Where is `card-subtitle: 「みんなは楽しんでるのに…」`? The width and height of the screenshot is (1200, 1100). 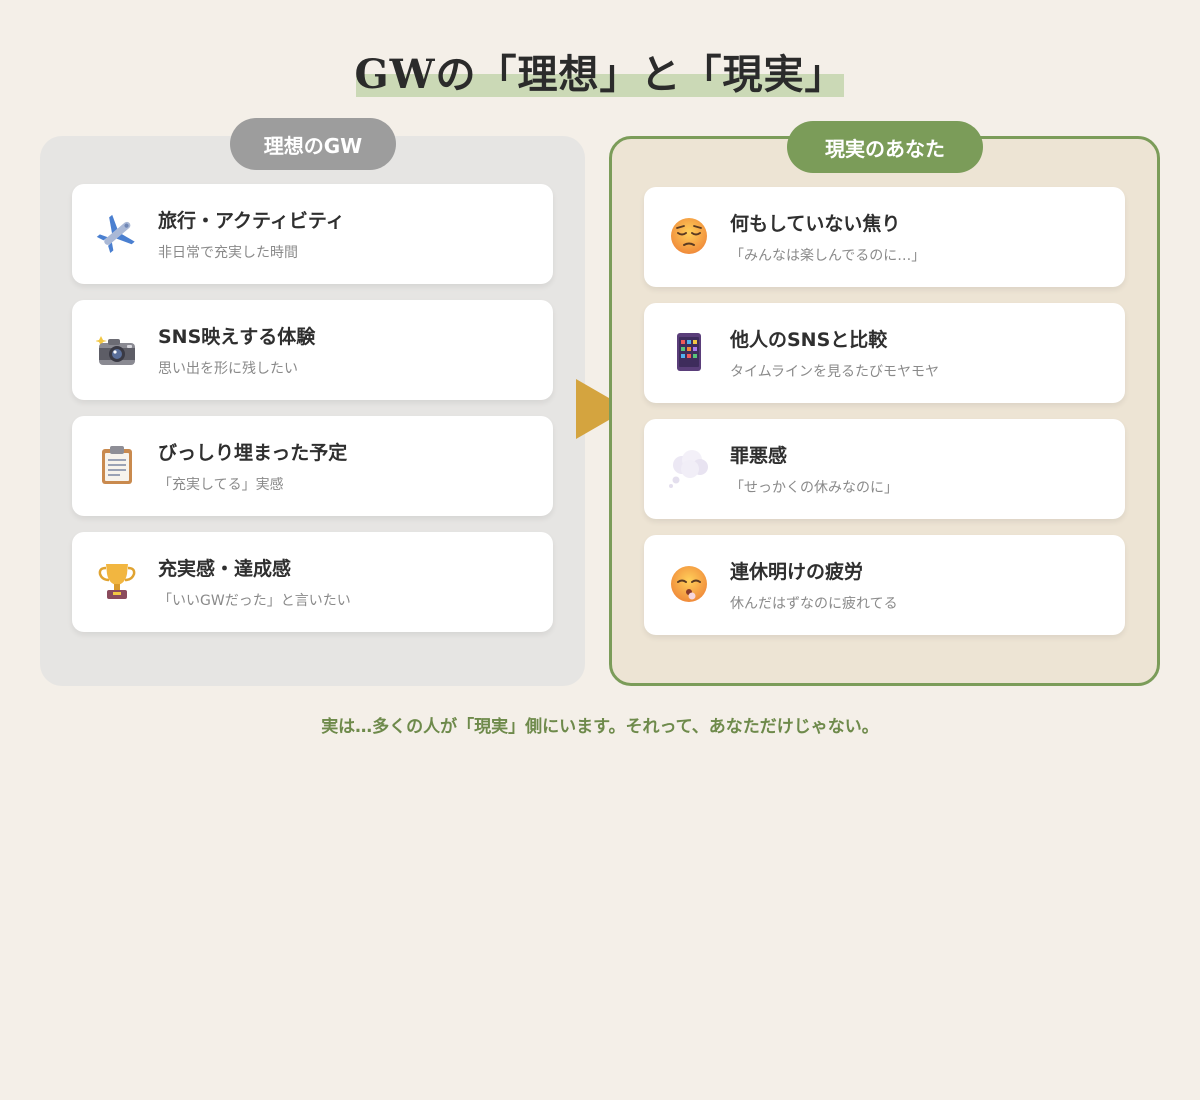 card-subtitle: 「みんなは楽しんでるのに…」 is located at coordinates (828, 256).